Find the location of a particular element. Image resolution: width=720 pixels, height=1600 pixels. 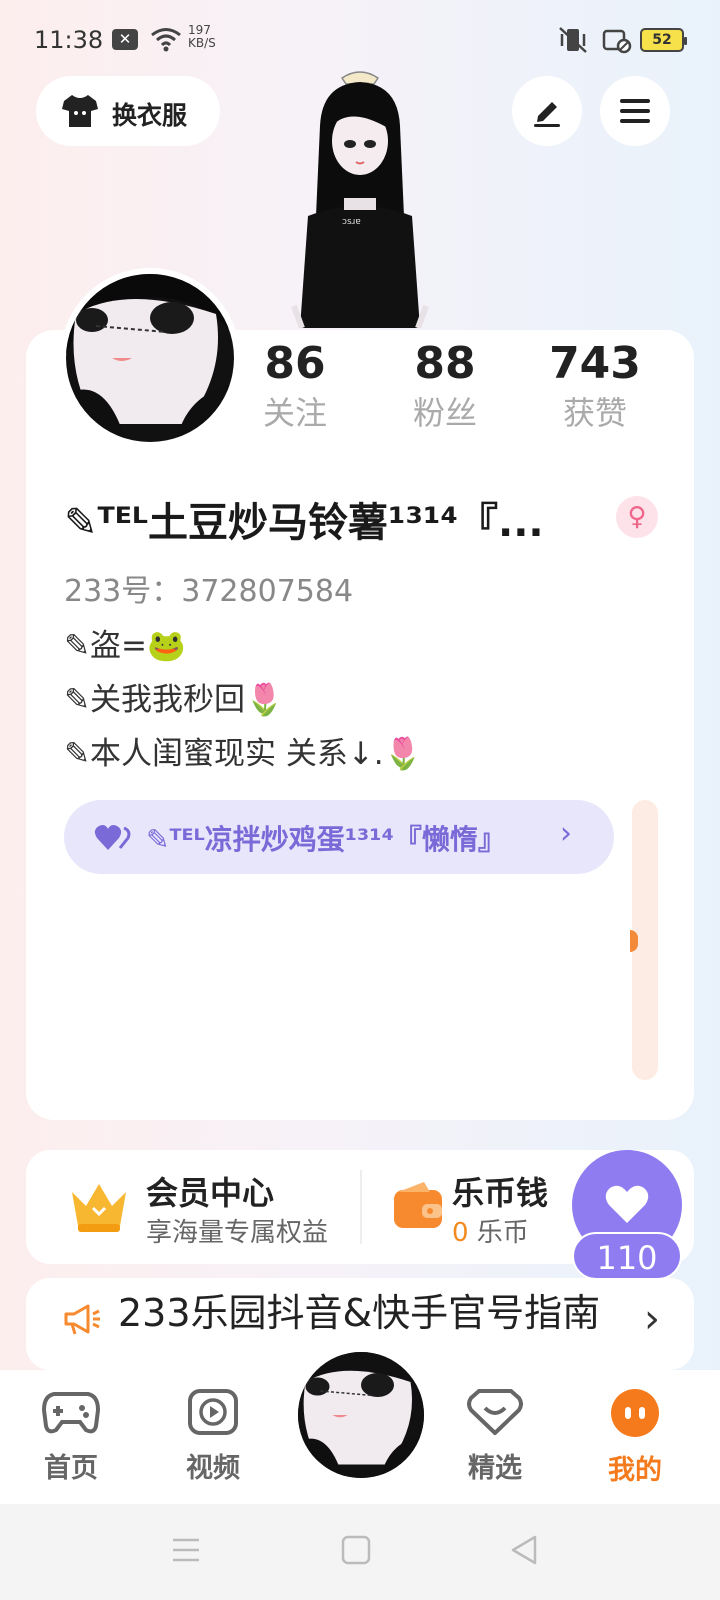

change-outfit-button: 换衣服 is located at coordinates (128, 111).